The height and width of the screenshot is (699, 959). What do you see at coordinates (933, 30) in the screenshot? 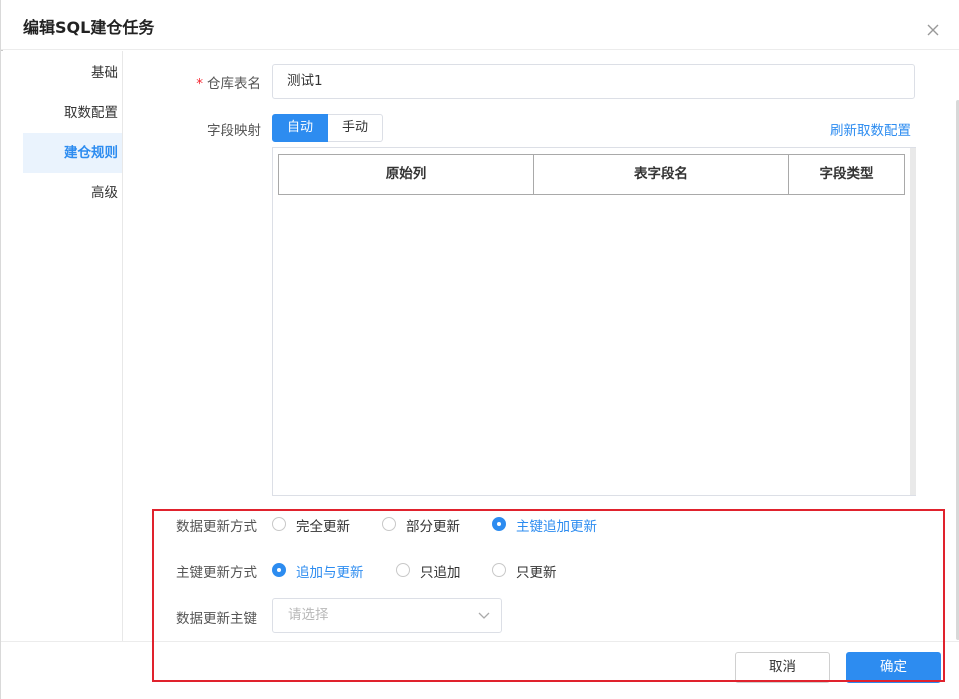
I see `close-icon` at bounding box center [933, 30].